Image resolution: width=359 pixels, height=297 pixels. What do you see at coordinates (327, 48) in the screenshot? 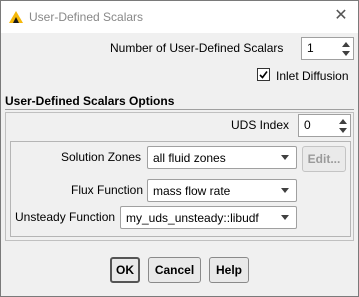
I see `uds-count-spinner: 1` at bounding box center [327, 48].